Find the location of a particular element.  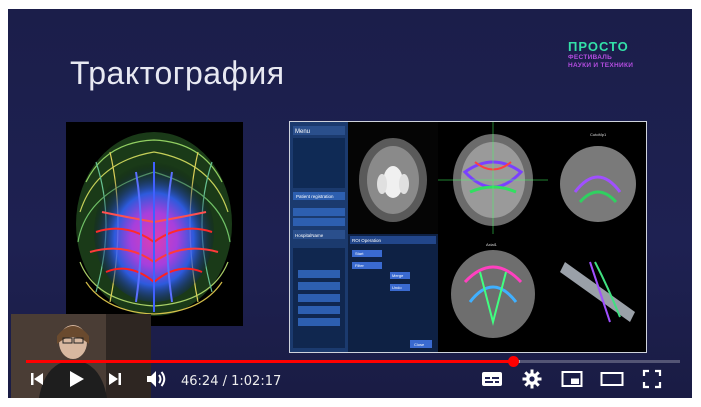

previous-button is located at coordinates (37, 381).